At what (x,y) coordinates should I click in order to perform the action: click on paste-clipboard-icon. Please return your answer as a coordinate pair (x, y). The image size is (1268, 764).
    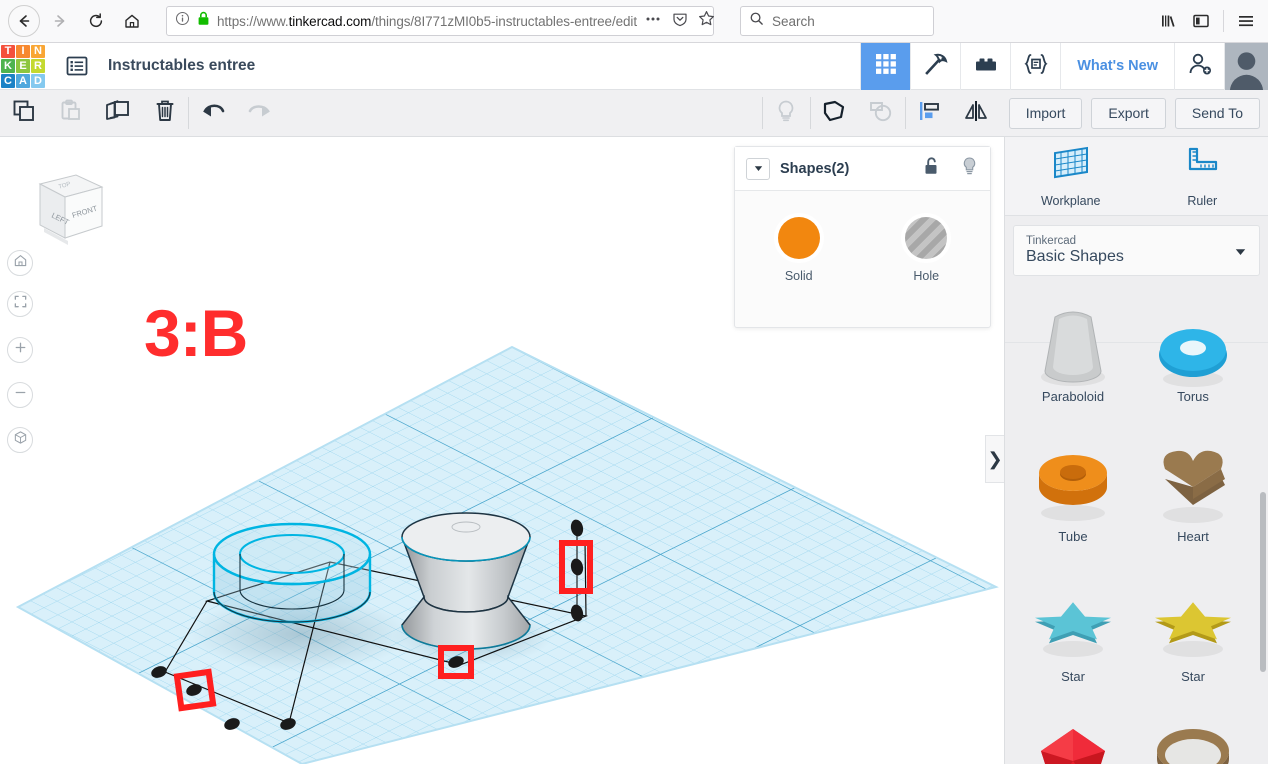
    Looking at the image, I should click on (71, 113).